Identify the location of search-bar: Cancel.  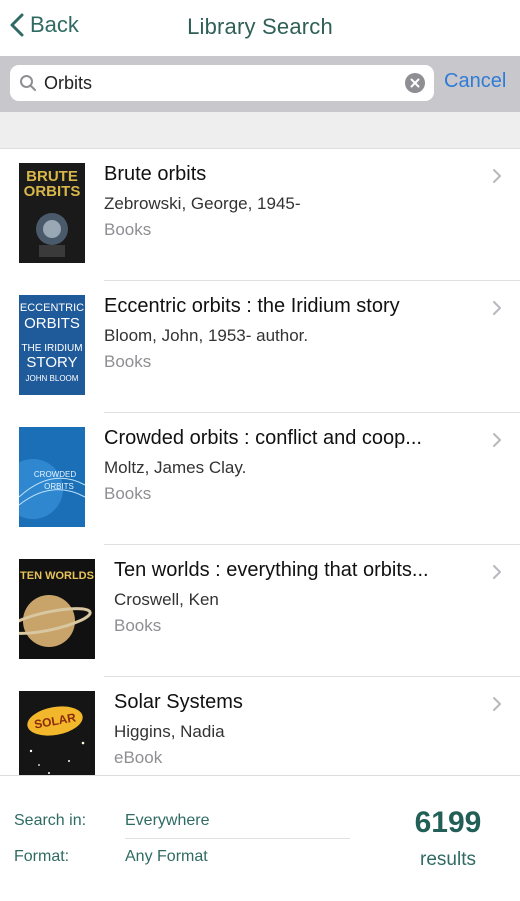
(260, 84).